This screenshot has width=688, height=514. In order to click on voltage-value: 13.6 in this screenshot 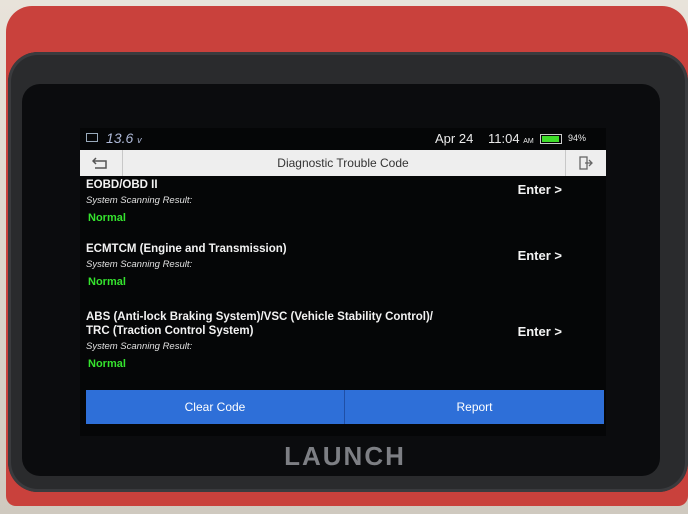, I will do `click(120, 138)`.